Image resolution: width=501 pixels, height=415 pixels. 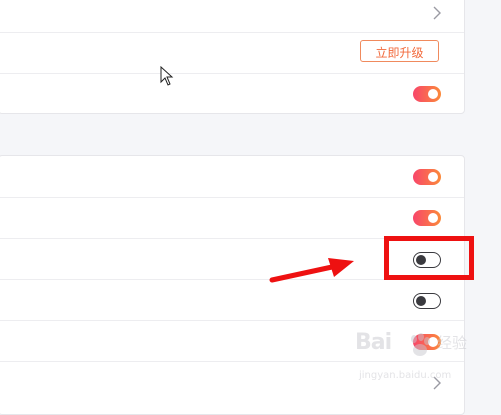 What do you see at coordinates (311, 270) in the screenshot?
I see `red-arrow-icon` at bounding box center [311, 270].